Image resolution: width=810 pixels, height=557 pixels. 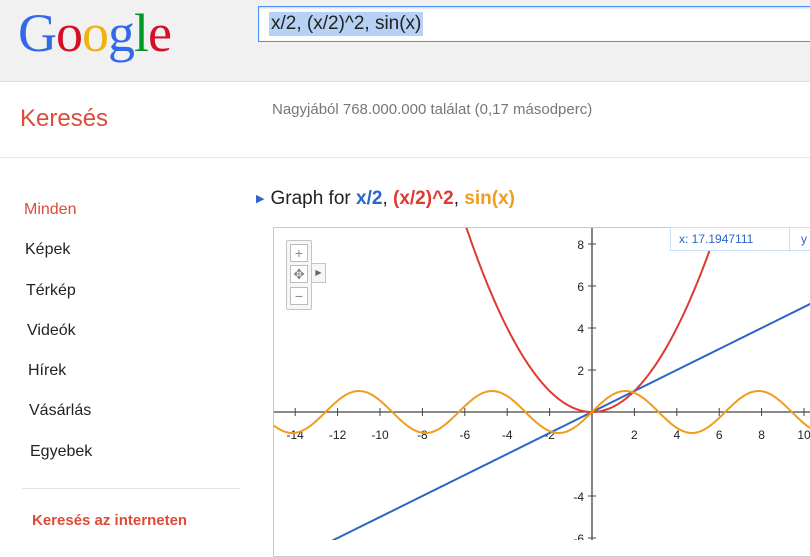 I want to click on nav-item-kepek: Képek, so click(x=47, y=250).